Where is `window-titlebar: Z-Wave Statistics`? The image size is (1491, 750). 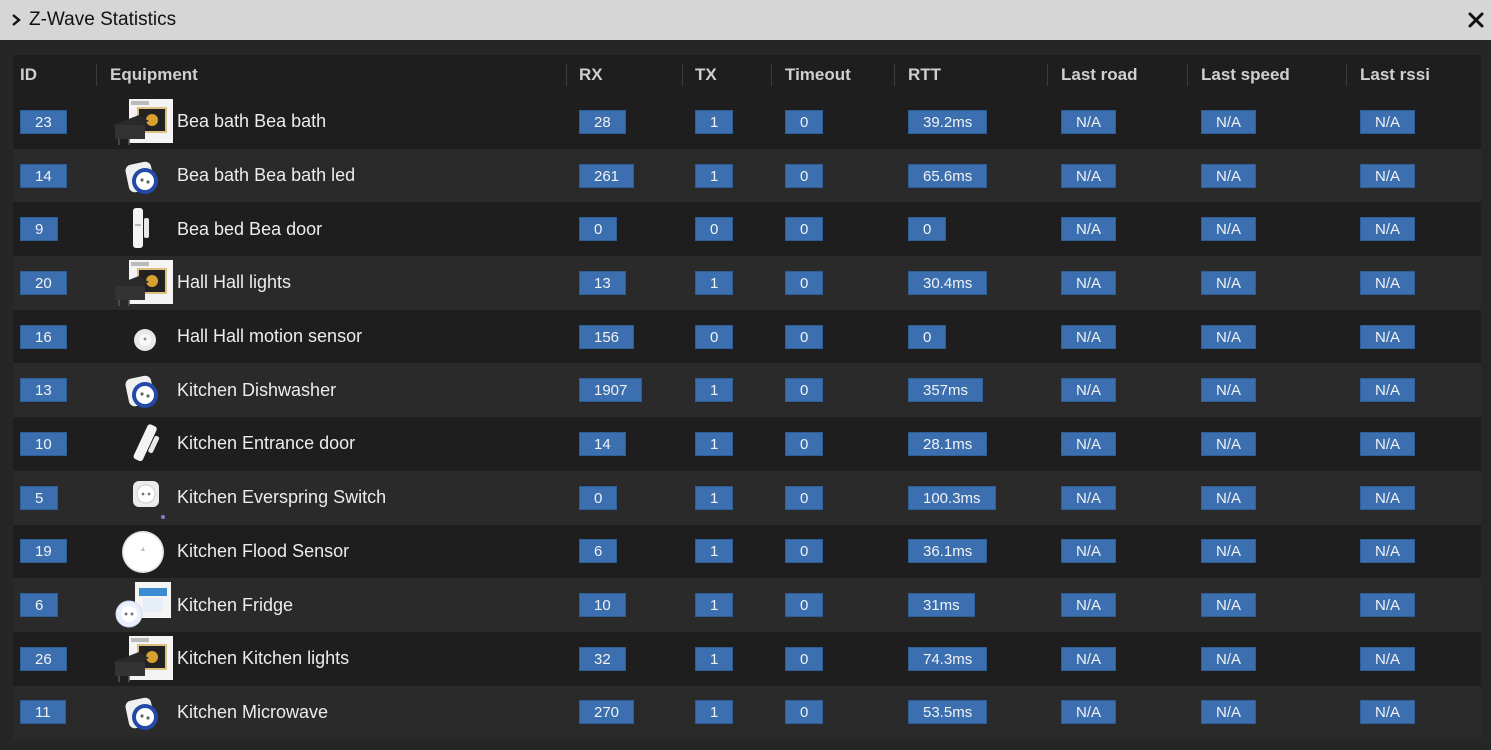
window-titlebar: Z-Wave Statistics is located at coordinates (745, 20).